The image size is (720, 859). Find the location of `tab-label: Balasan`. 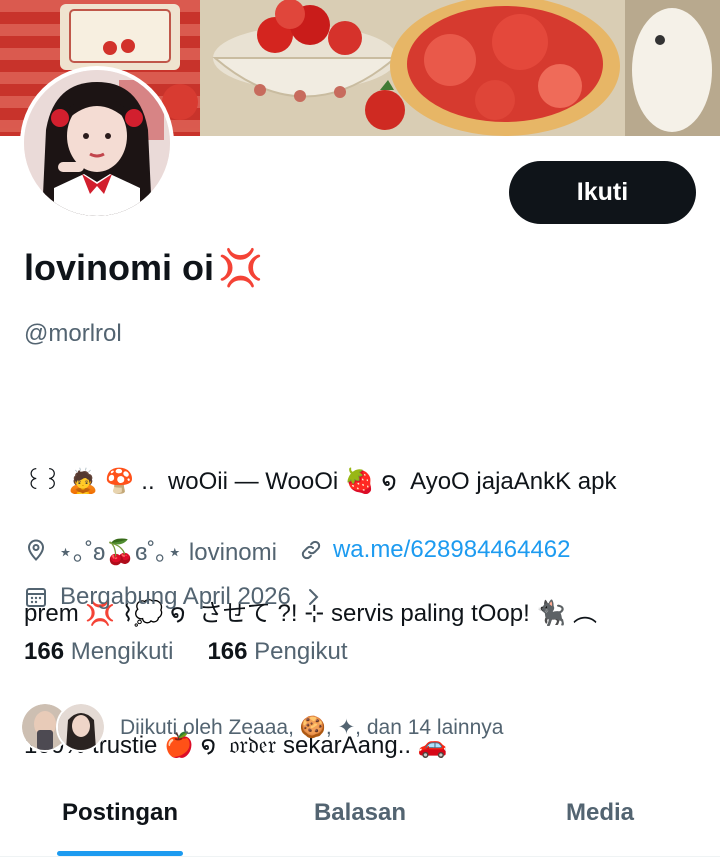

tab-label: Balasan is located at coordinates (360, 812).